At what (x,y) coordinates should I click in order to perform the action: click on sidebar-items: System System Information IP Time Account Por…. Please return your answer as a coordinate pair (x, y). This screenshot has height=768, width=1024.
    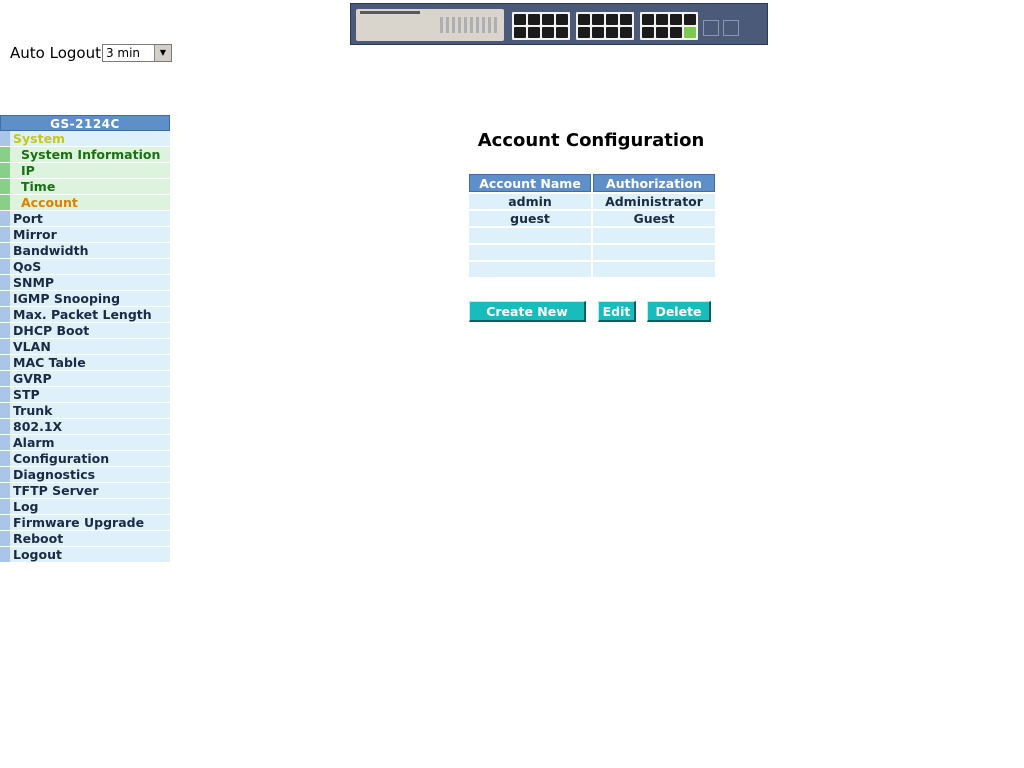
    Looking at the image, I should click on (85, 347).